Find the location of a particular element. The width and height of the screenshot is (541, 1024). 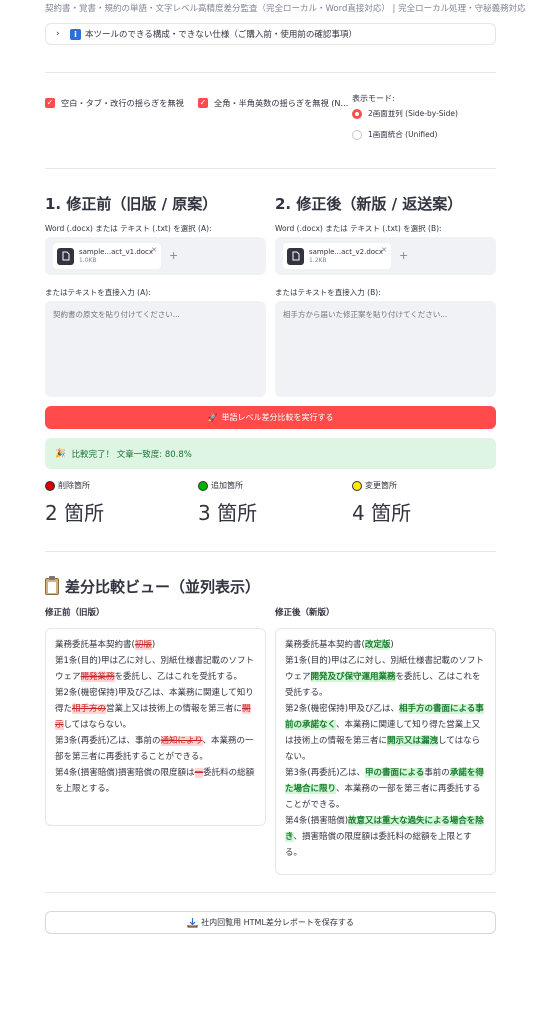

radio-selected-icon is located at coordinates (357, 113).